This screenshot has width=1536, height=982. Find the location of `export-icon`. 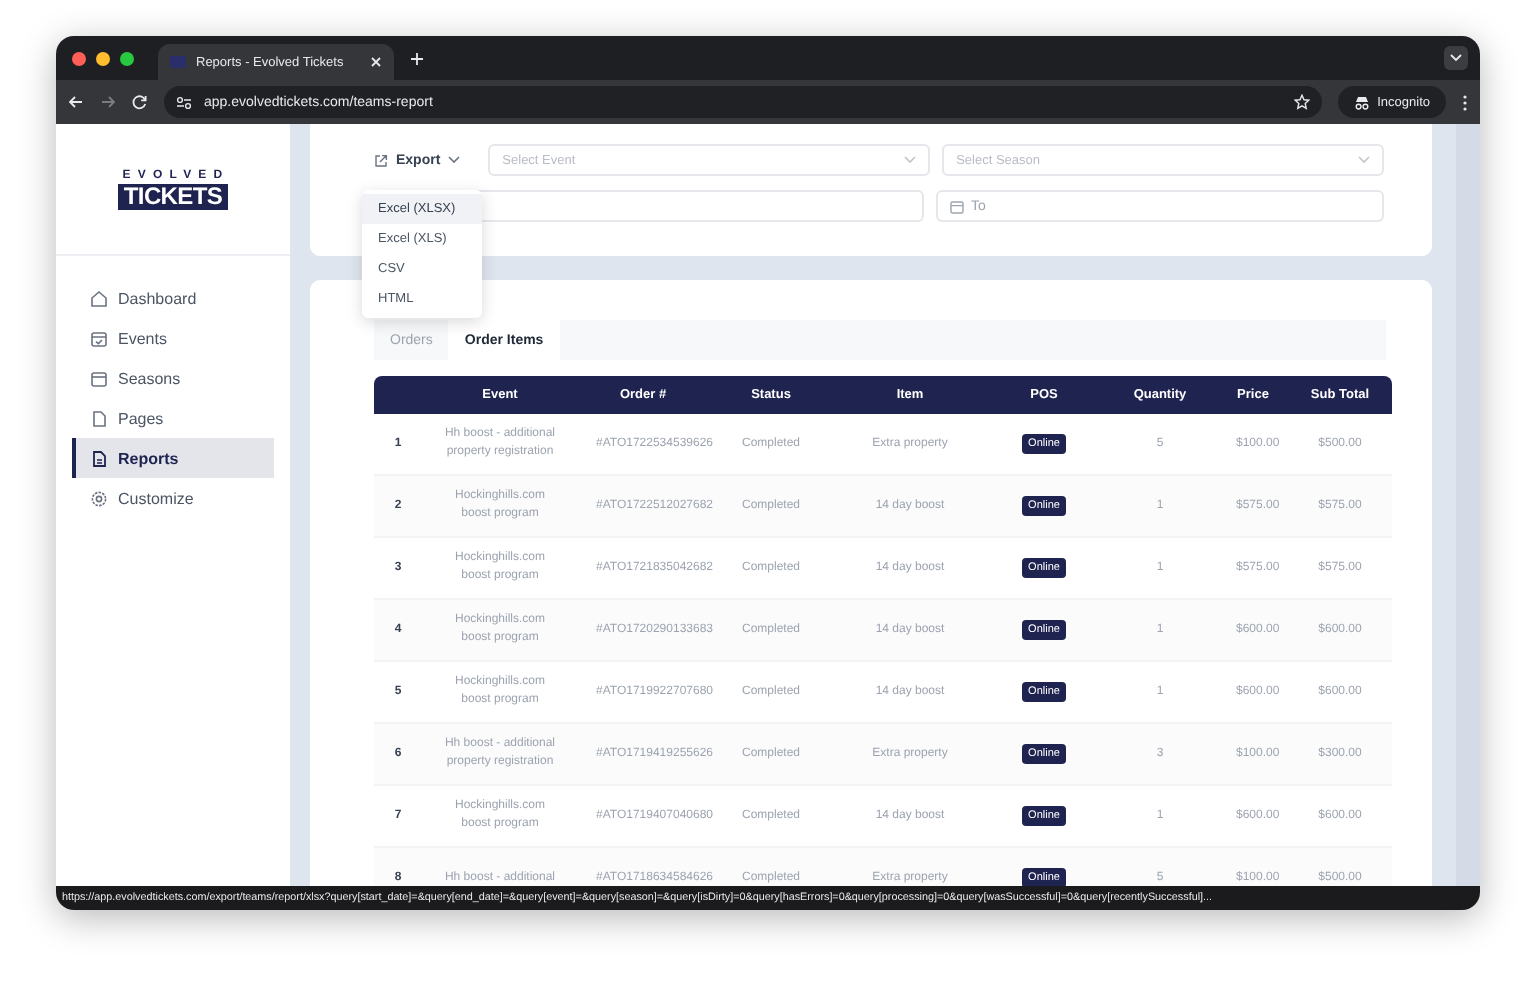

export-icon is located at coordinates (381, 160).